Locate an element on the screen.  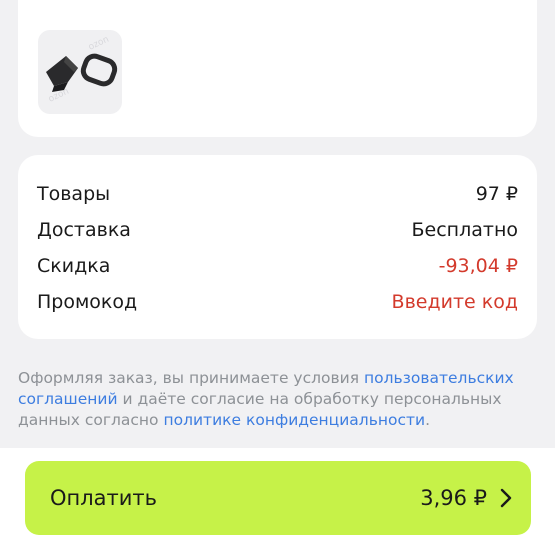
chevron-right-icon is located at coordinates (506, 498).